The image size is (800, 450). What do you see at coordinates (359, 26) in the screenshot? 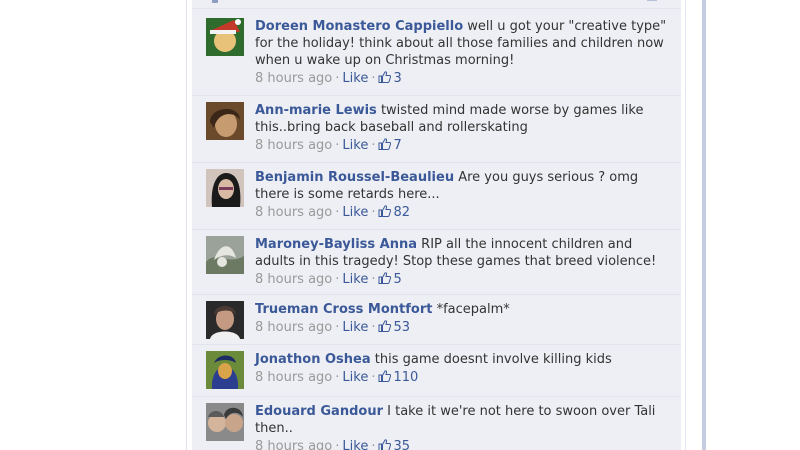
I see `comment-author-link: Doreen Monastero Cappiello` at bounding box center [359, 26].